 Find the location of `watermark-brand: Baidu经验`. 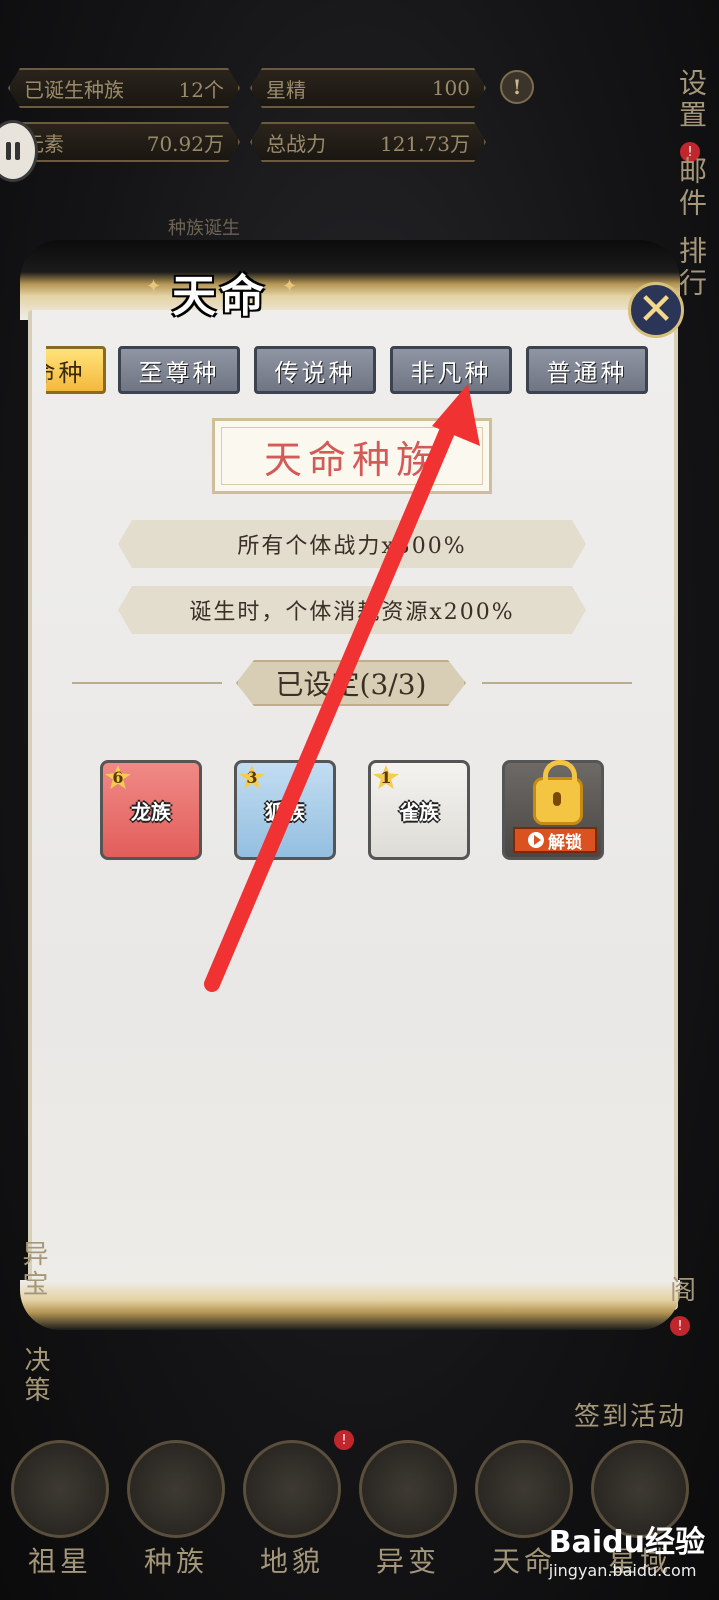

watermark-brand: Baidu经验 is located at coordinates (626, 1542).